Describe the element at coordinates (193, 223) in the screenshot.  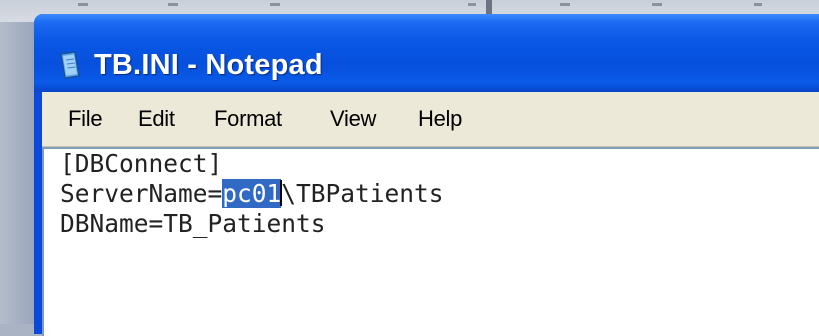
I see `text-line-3: DBName=TB_Patients` at that location.